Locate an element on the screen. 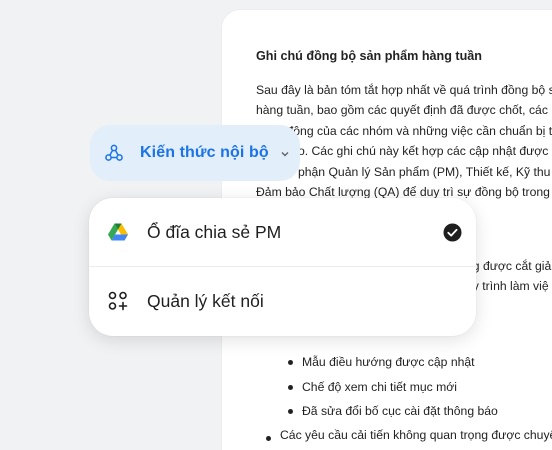 Image resolution: width=552 pixels, height=450 pixels. knowledge-nodes-icon is located at coordinates (114, 153).